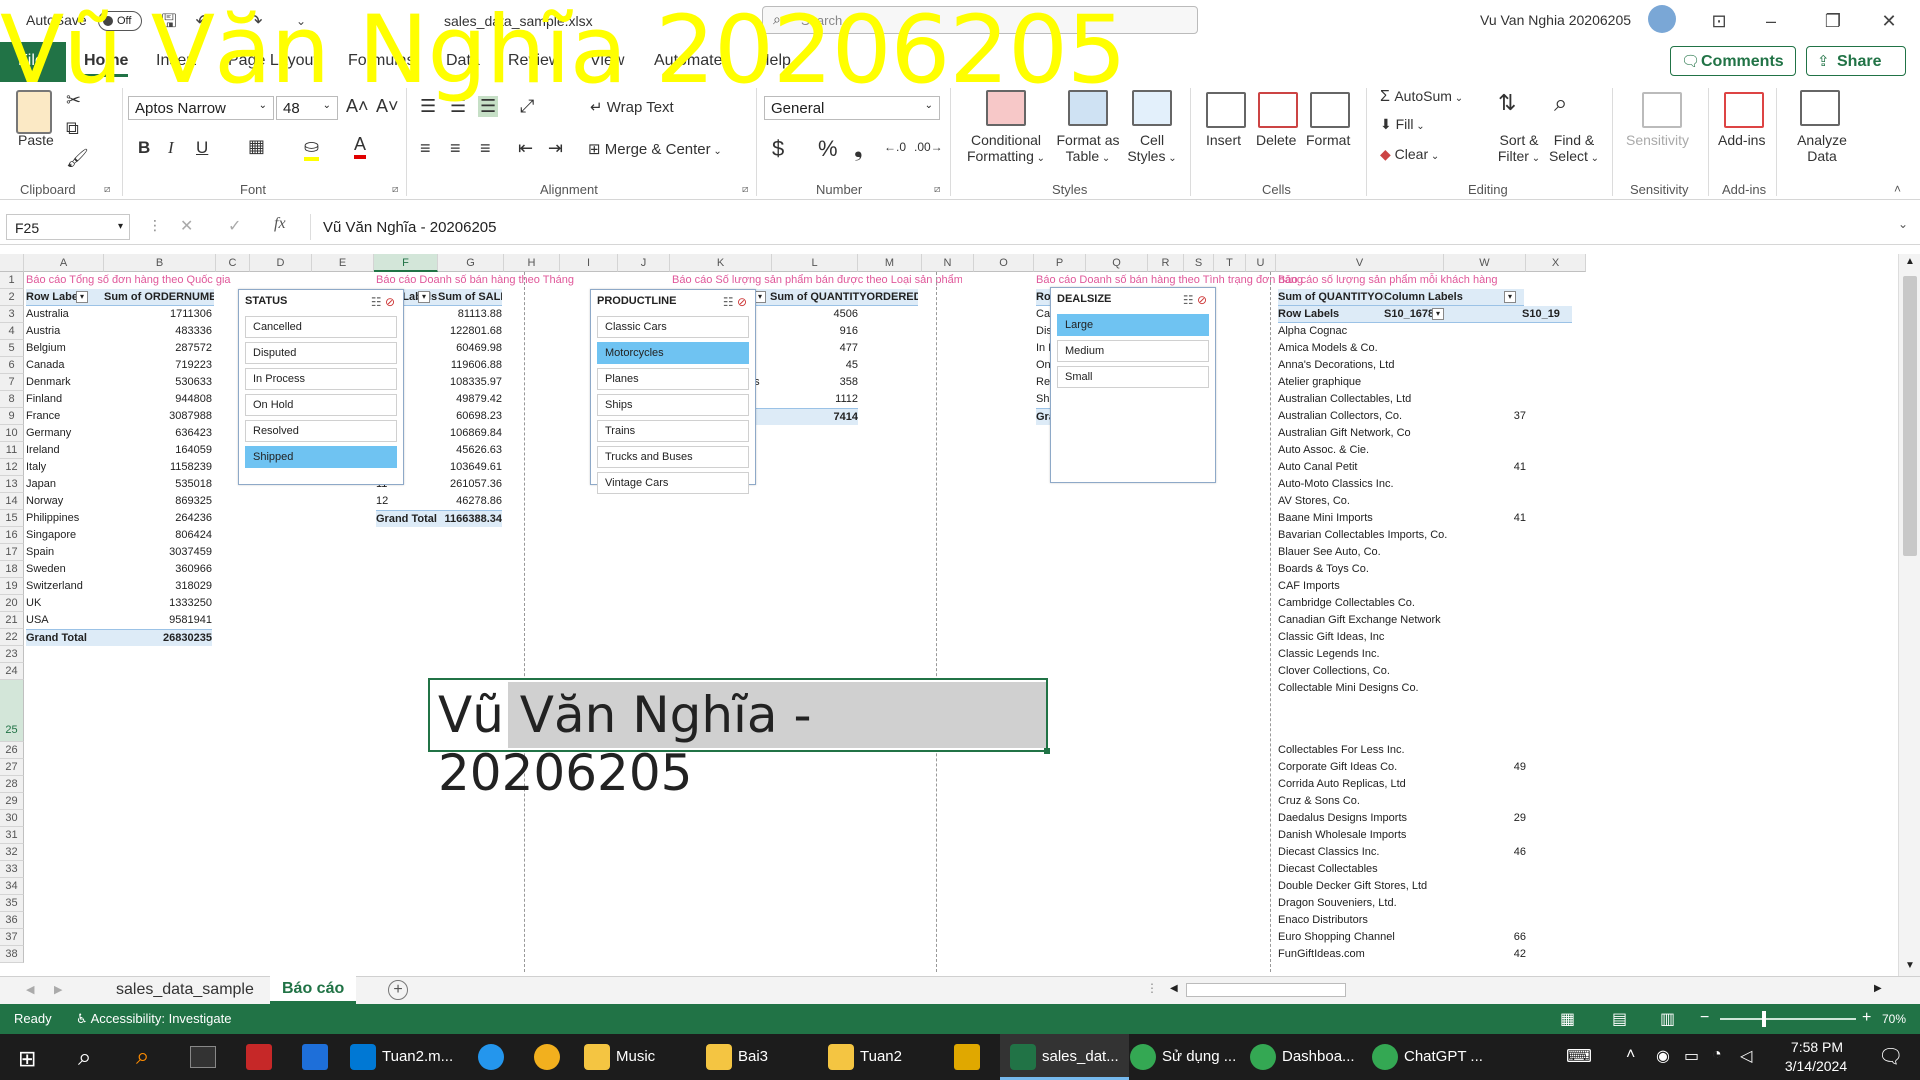  Describe the element at coordinates (12, 620) in the screenshot. I see `row-header: 21` at that location.